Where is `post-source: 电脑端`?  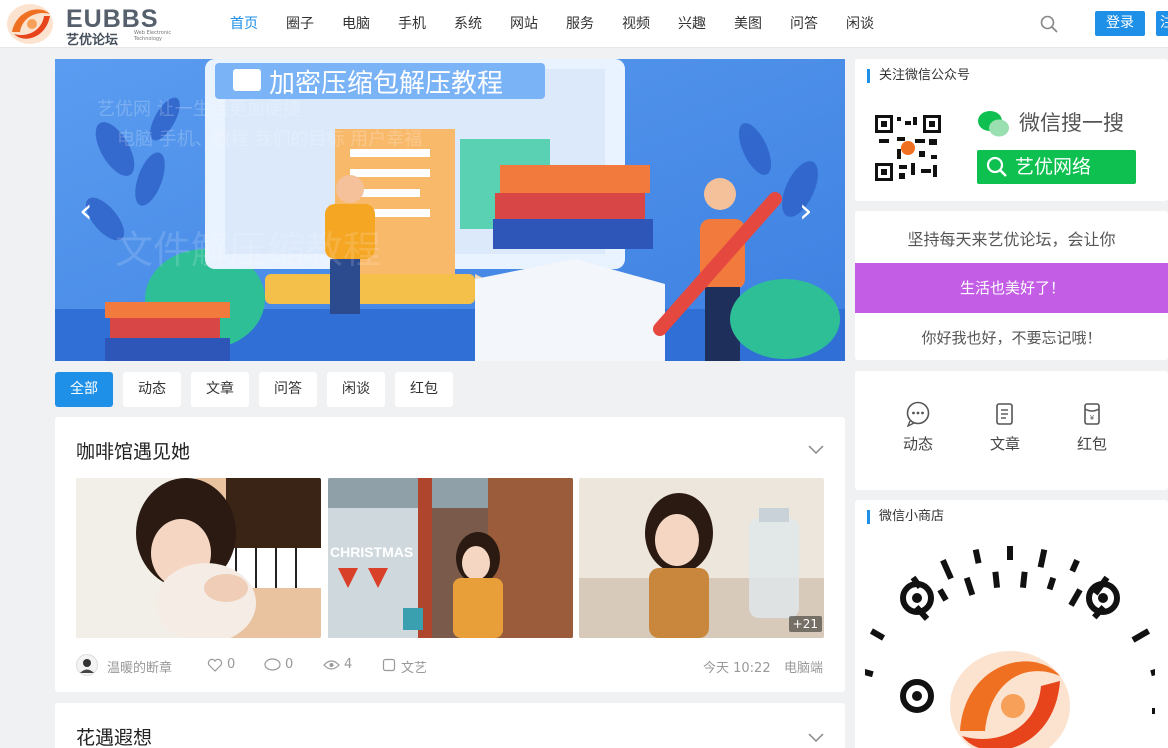 post-source: 电脑端 is located at coordinates (804, 668).